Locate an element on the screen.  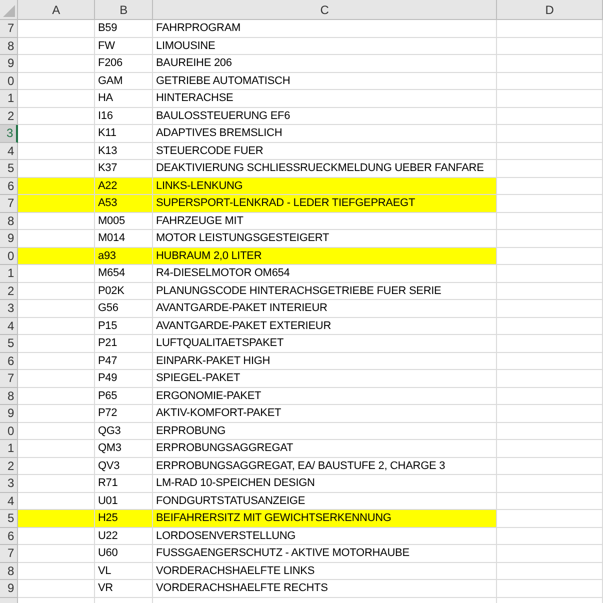
table-cell: U22 is located at coordinates (124, 536).